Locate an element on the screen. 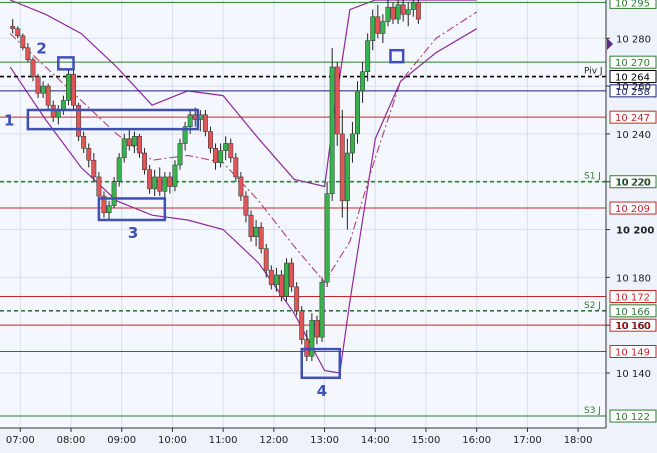 The image size is (657, 453). x-tick-label-3: 10:00 is located at coordinates (172, 440).